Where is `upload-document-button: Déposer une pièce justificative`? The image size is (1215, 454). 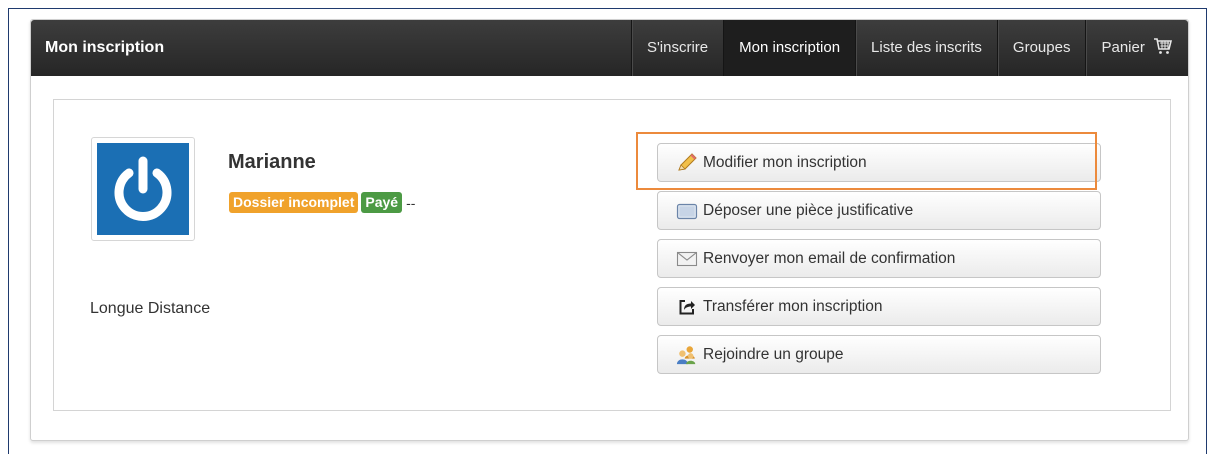
upload-document-button: Déposer une pièce justificative is located at coordinates (879, 210).